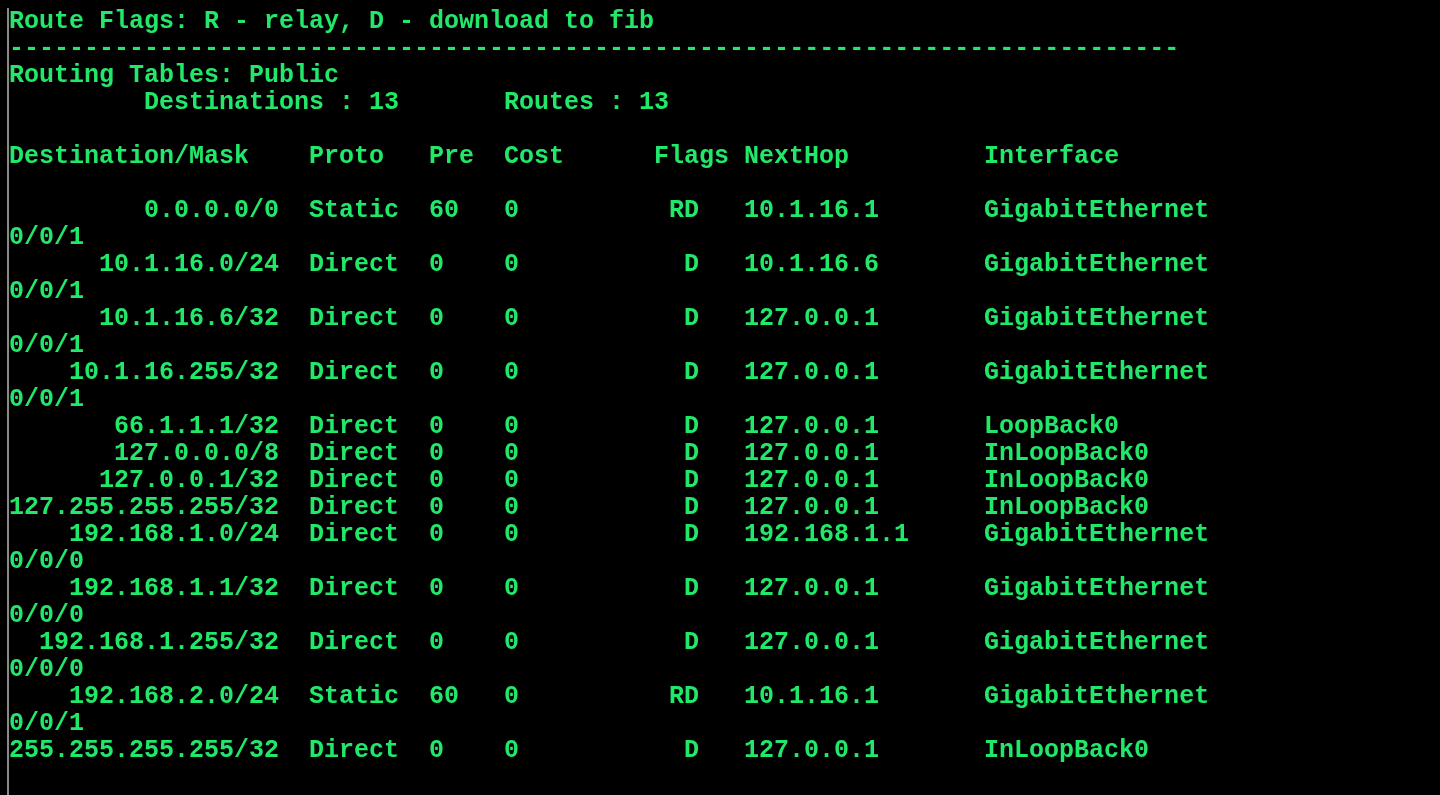  Describe the element at coordinates (797, 156) in the screenshot. I see `column-header: NextHop` at that location.